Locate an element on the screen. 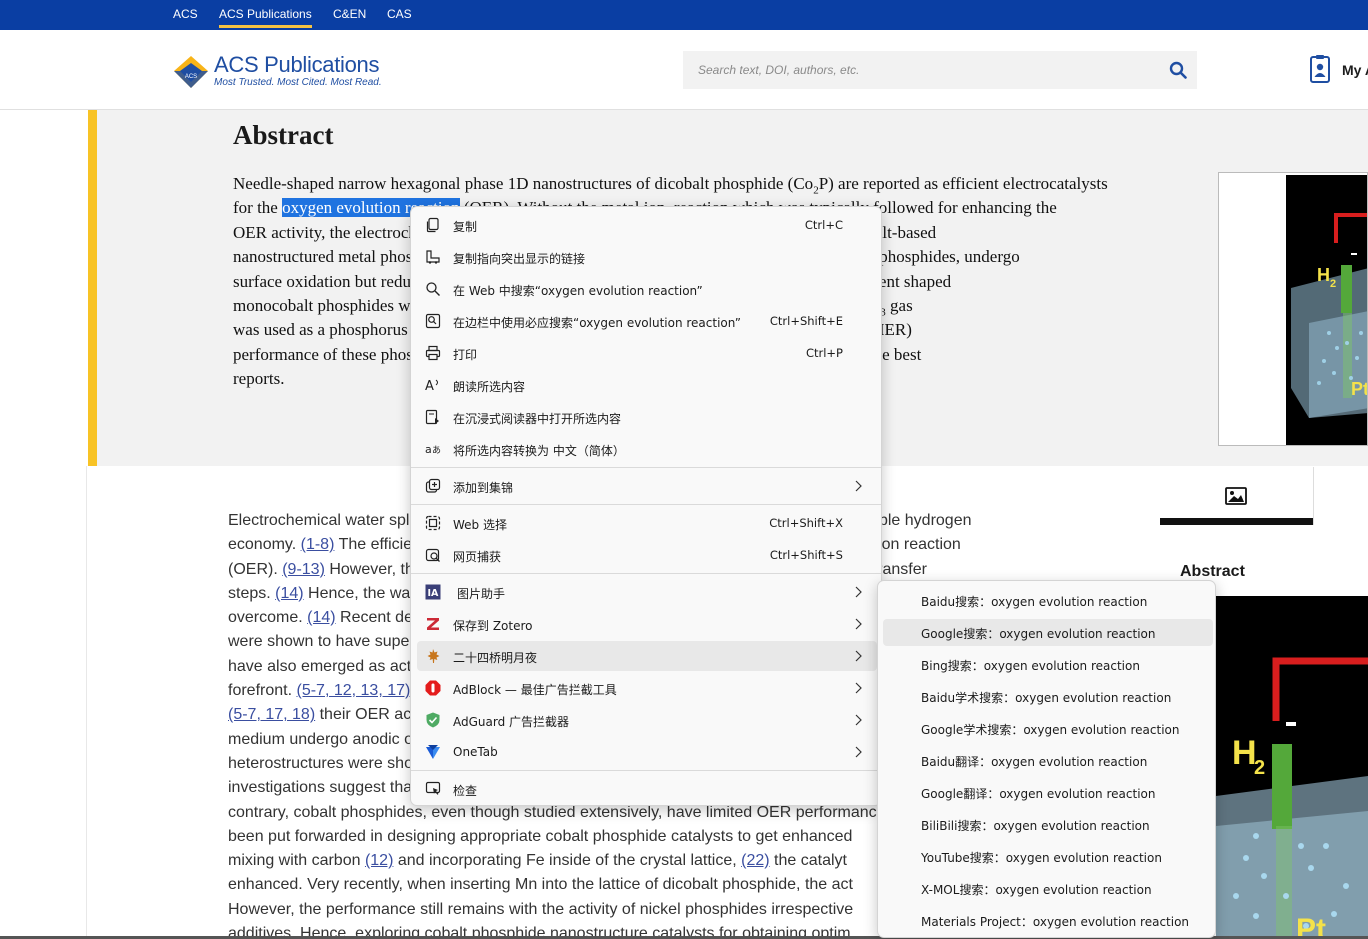 The height and width of the screenshot is (939, 1368). menu-item-ershisi-qiao: 二十四桥明月夜 is located at coordinates (647, 656).